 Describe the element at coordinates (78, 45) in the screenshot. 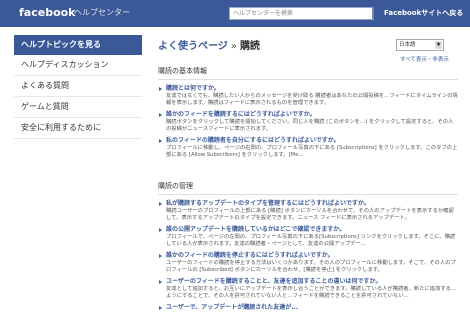

I see `sidebar-item-help-topics: ヘルプトピックを見る` at that location.